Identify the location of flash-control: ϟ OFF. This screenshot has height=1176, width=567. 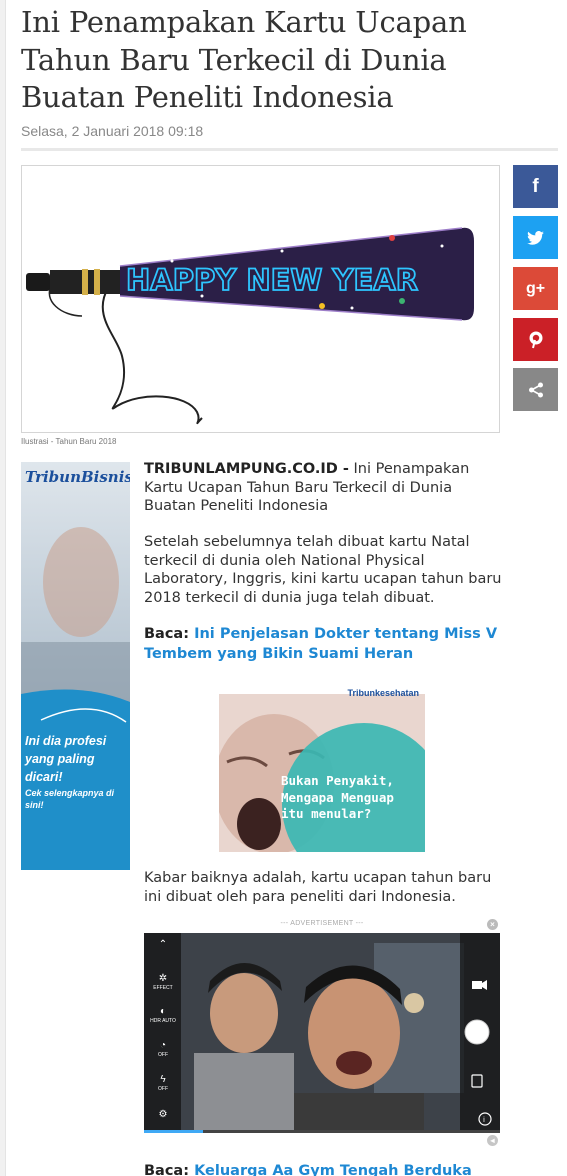
(163, 1083).